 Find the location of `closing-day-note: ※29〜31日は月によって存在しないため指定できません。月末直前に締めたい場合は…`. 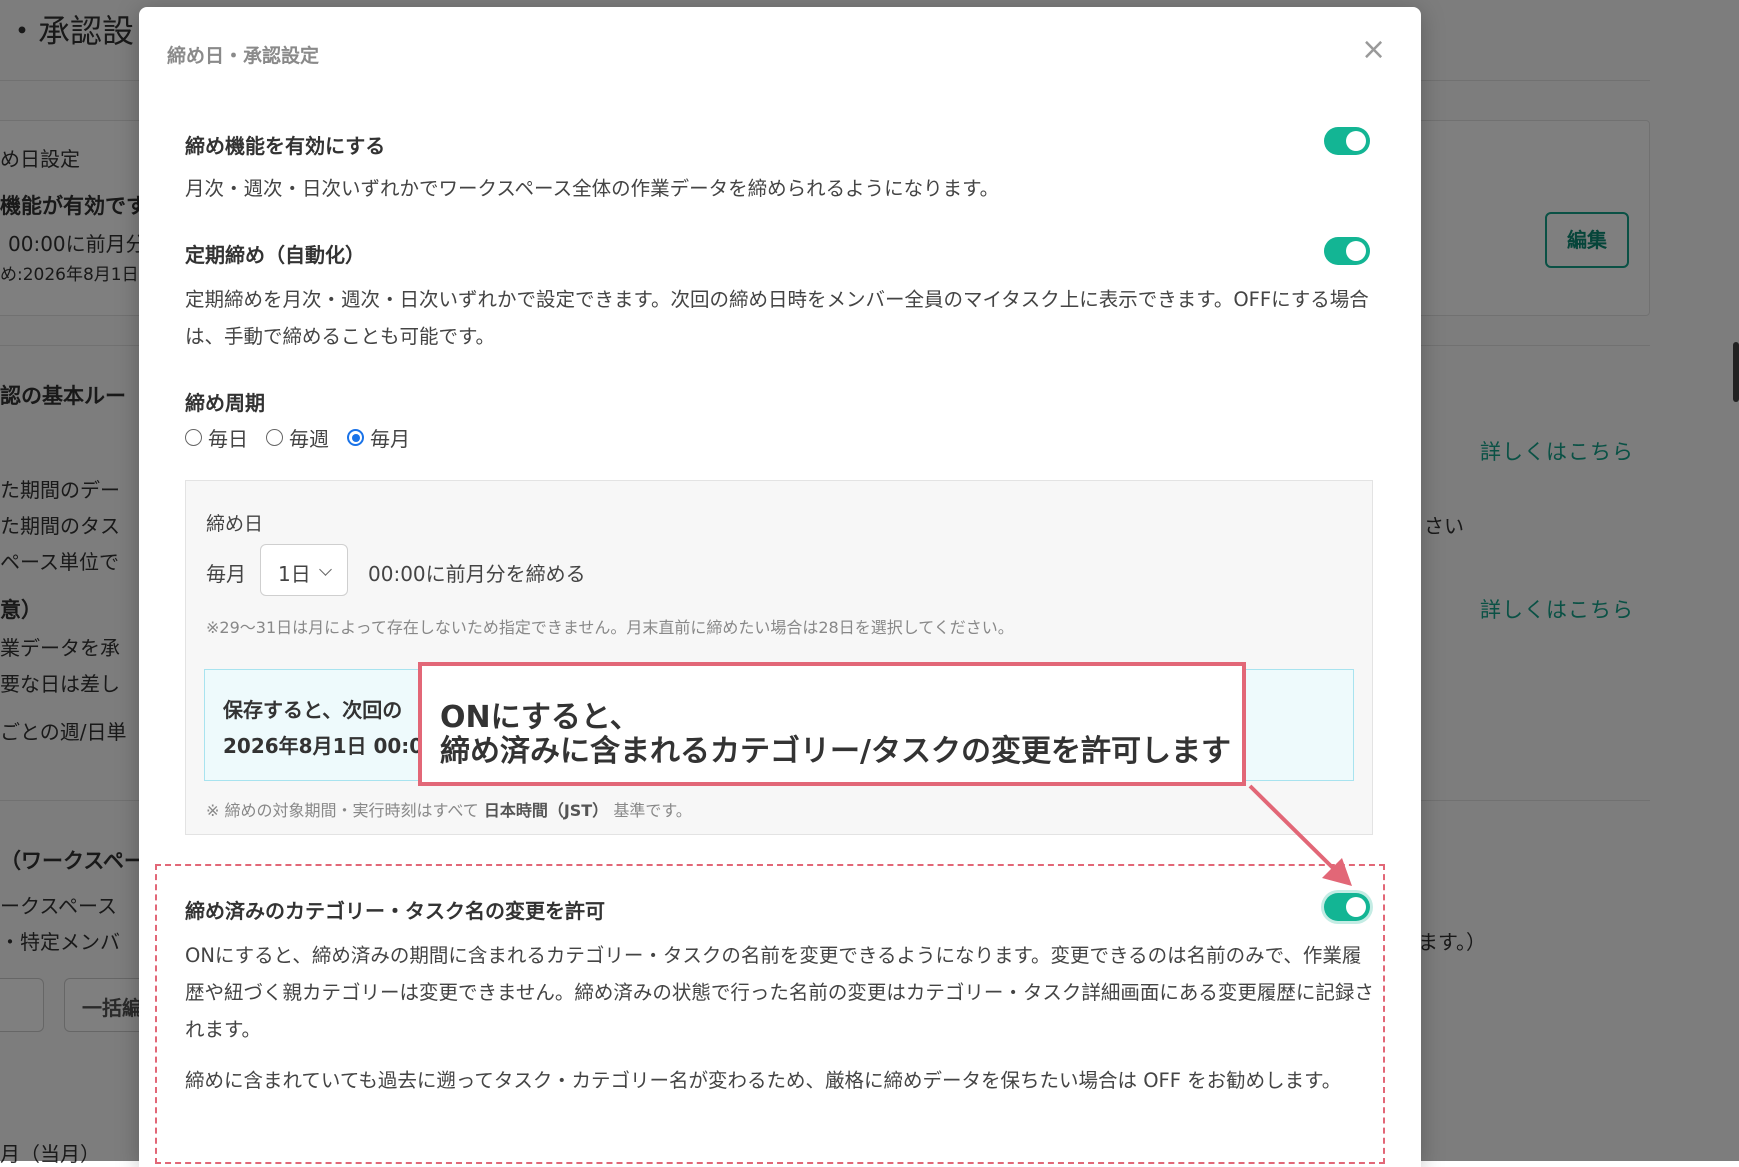

closing-day-note: ※29〜31日は月によって存在しないため指定できません。月末直前に締めたい場合は… is located at coordinates (610, 627).